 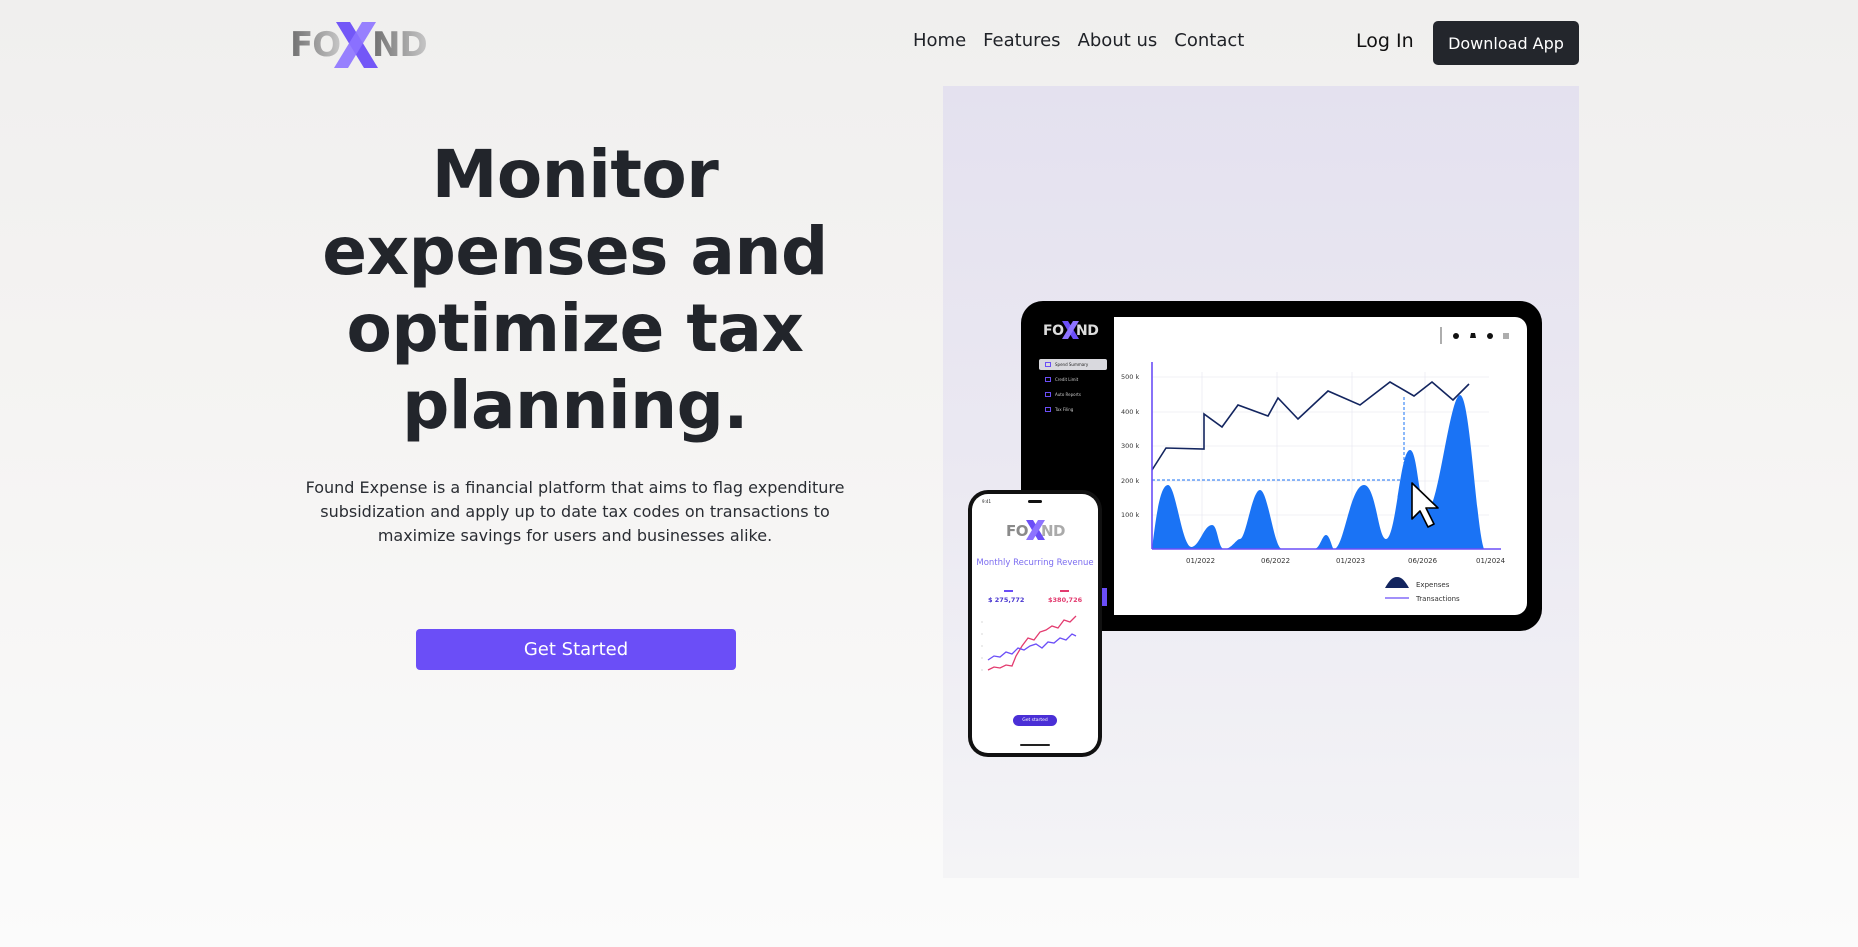 What do you see at coordinates (1456, 336) in the screenshot?
I see `toolbar-dot-icon` at bounding box center [1456, 336].